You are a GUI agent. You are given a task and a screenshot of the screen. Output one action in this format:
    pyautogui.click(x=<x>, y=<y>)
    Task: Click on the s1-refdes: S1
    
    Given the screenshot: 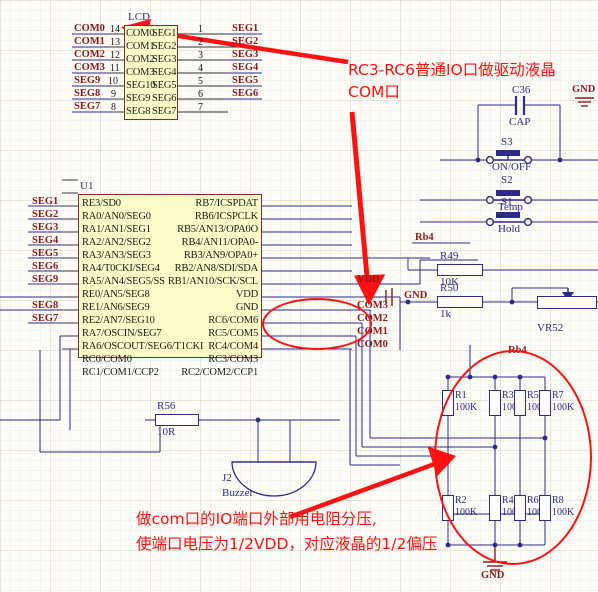 What is the action you would take?
    pyautogui.click(x=507, y=202)
    